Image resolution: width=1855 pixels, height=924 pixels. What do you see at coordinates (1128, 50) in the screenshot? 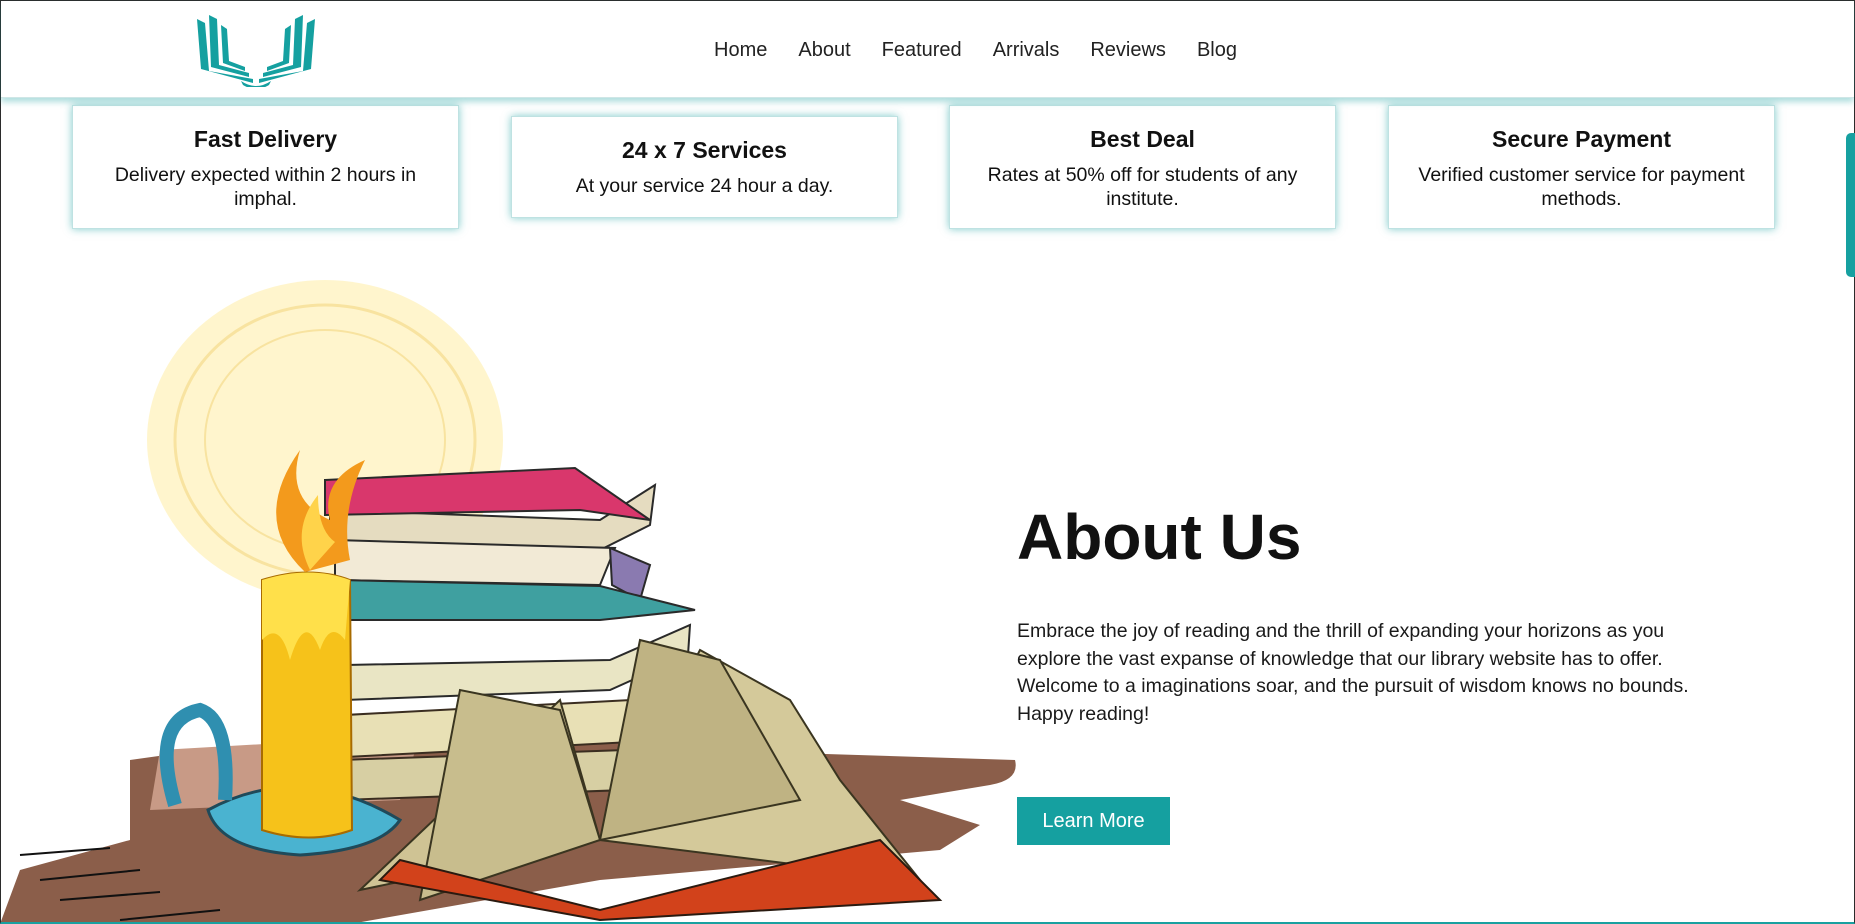
I see `nav-item-reviews: Reviews` at bounding box center [1128, 50].